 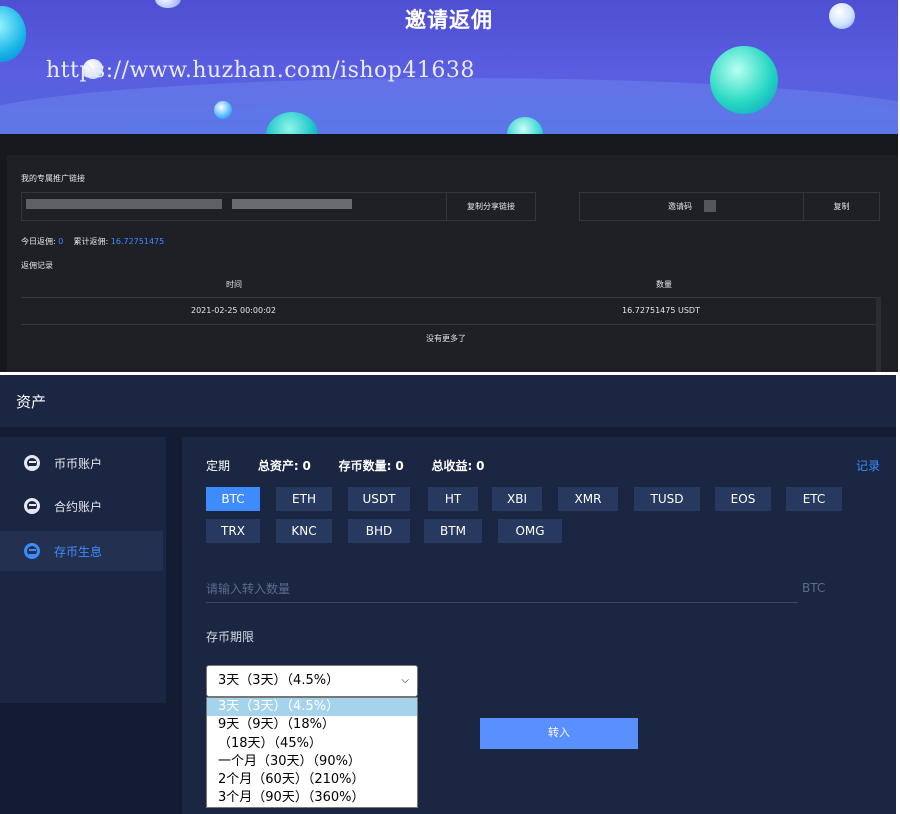 I want to click on watermark-url: https://www.huzhan.com/ishop41638, so click(x=260, y=70).